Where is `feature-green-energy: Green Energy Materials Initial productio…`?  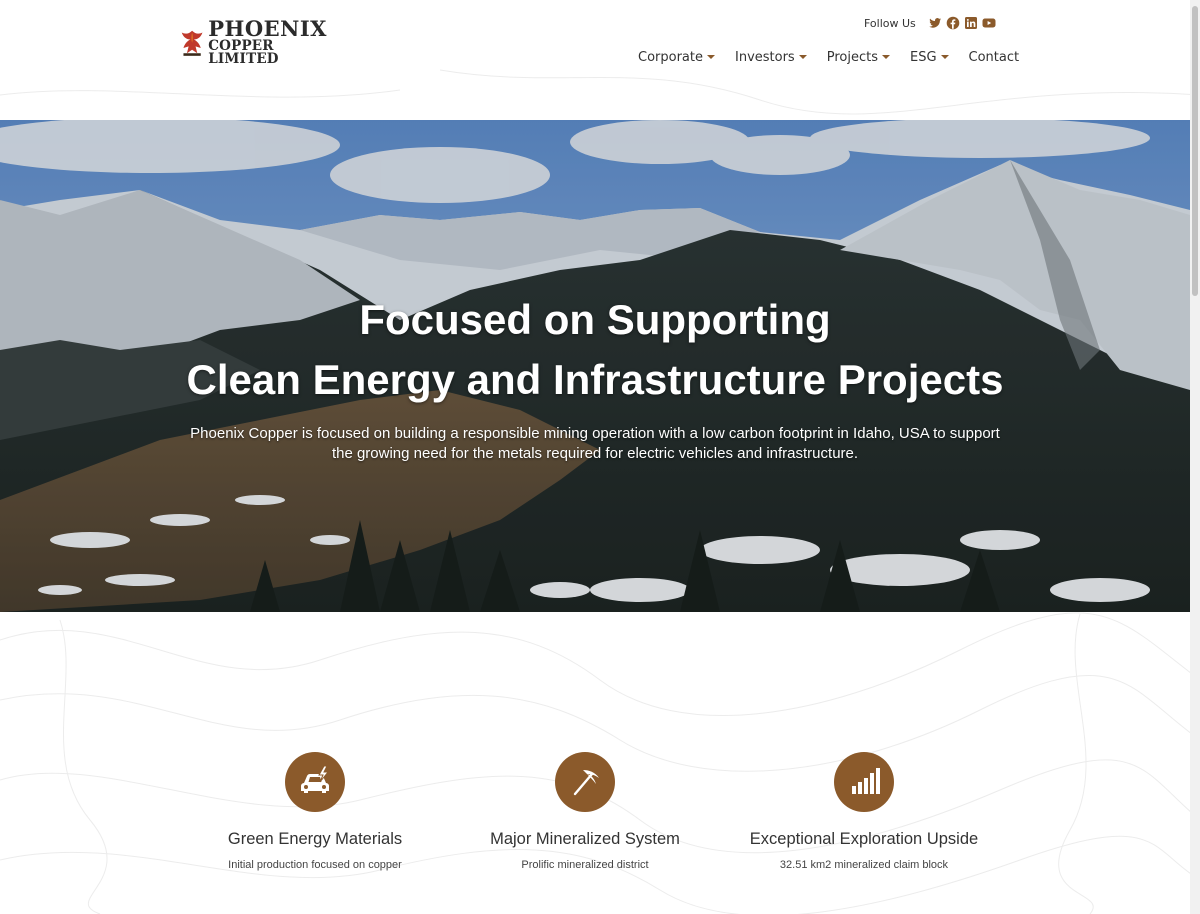 feature-green-energy: Green Energy Materials Initial productio… is located at coordinates (315, 811).